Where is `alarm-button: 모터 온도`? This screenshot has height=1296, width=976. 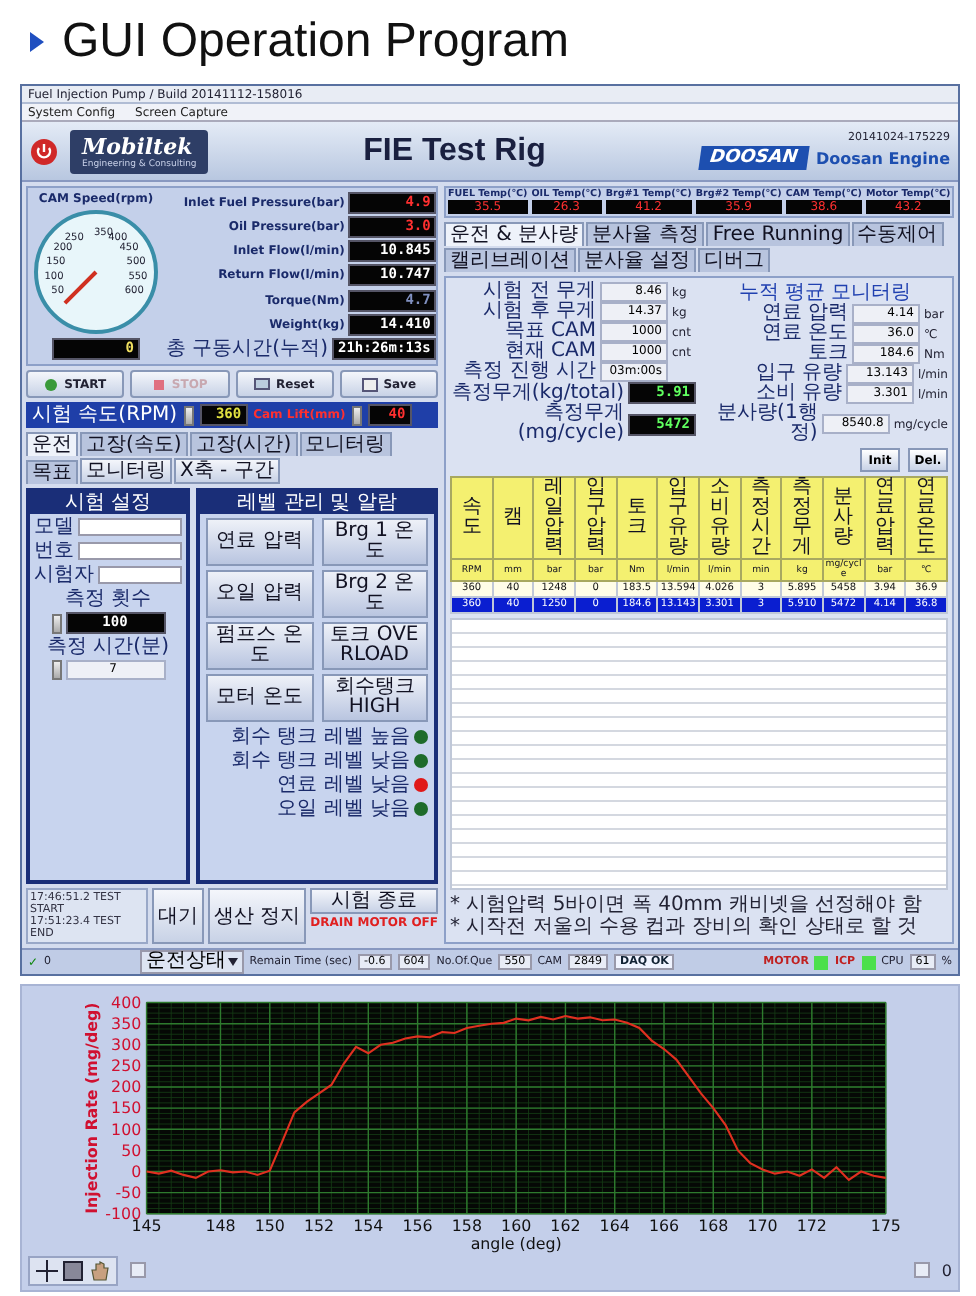 alarm-button: 모터 온도 is located at coordinates (259, 698).